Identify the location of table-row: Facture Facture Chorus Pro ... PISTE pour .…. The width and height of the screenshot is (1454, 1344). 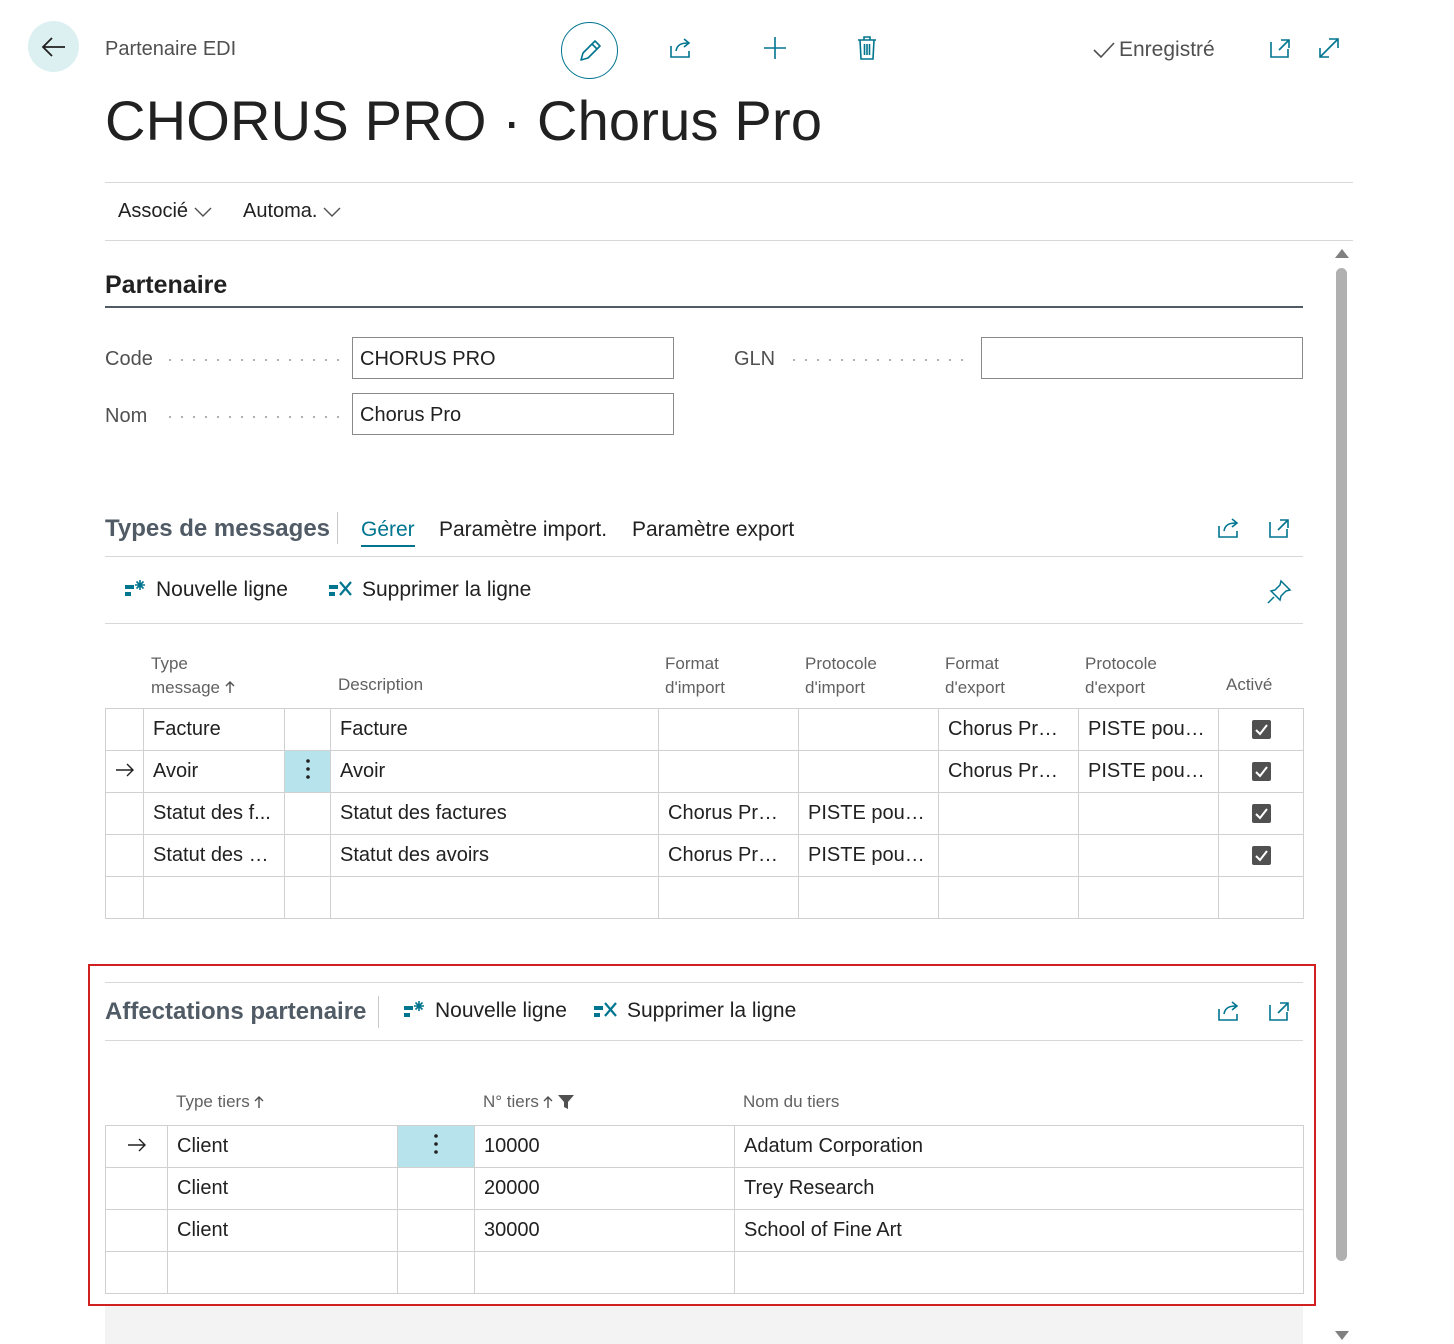
(704, 729).